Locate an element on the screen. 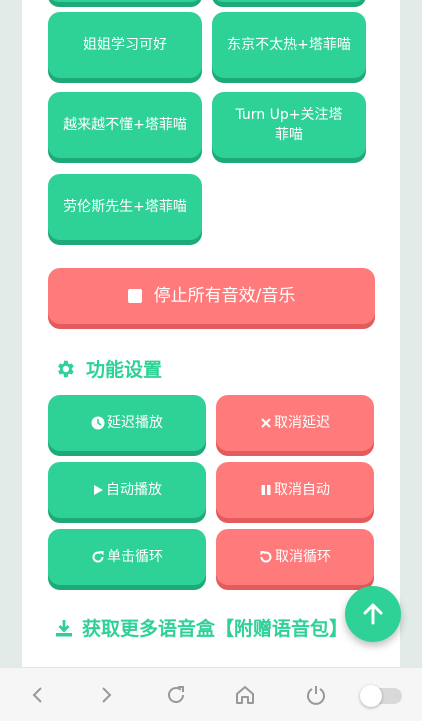 Image resolution: width=422 pixels, height=721 pixels. cancel-delay-button: 取消延迟 is located at coordinates (295, 423).